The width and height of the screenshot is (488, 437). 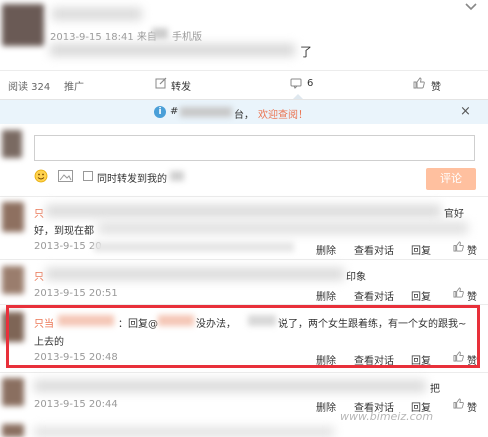 I want to click on comment-input, so click(x=254, y=148).